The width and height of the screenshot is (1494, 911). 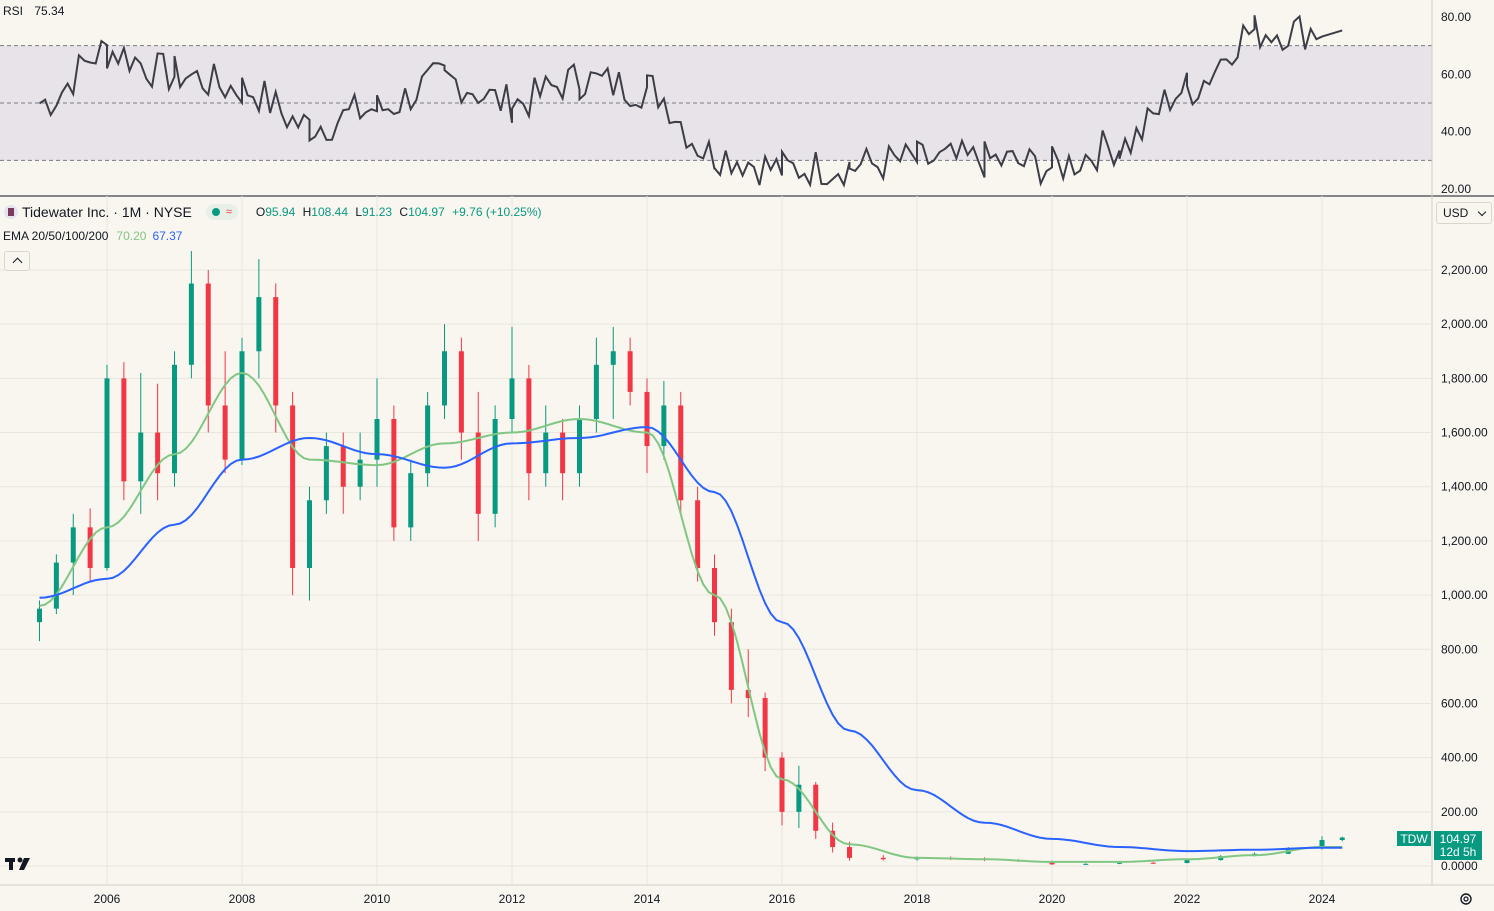 What do you see at coordinates (307, 212) in the screenshot?
I see `high-label: H` at bounding box center [307, 212].